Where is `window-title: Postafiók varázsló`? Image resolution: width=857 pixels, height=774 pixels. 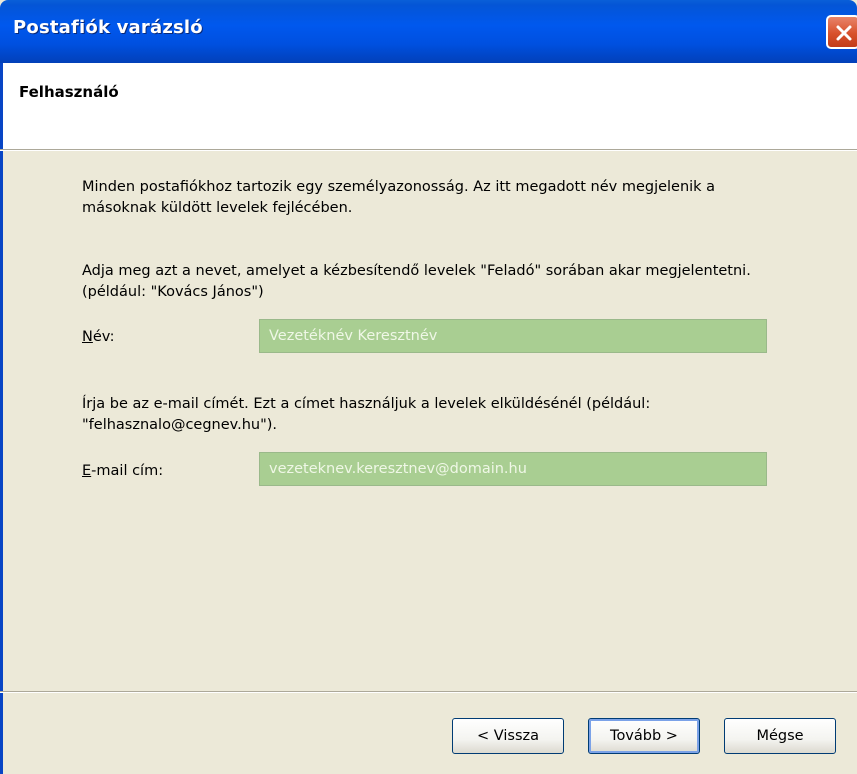
window-title: Postafiók varázsló is located at coordinates (108, 27).